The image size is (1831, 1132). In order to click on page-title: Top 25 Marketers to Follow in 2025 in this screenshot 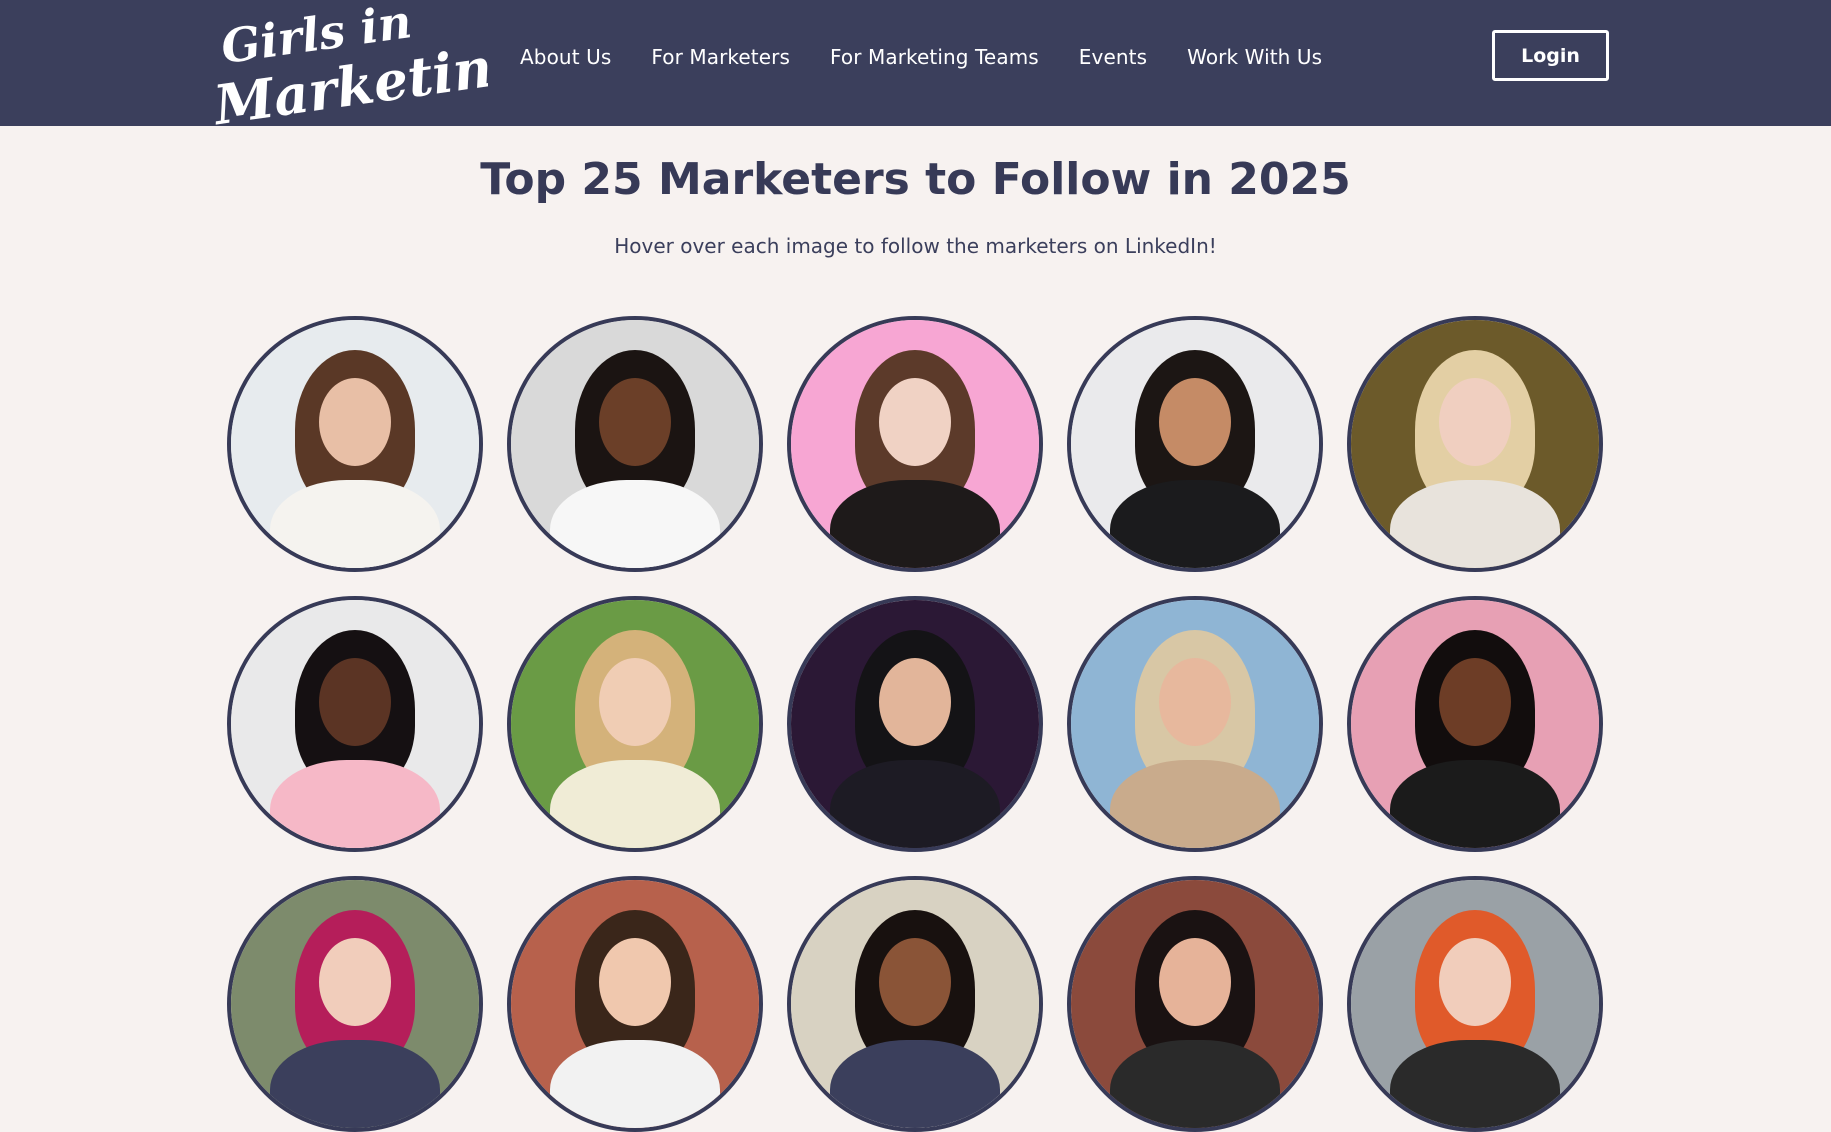, I will do `click(915, 179)`.